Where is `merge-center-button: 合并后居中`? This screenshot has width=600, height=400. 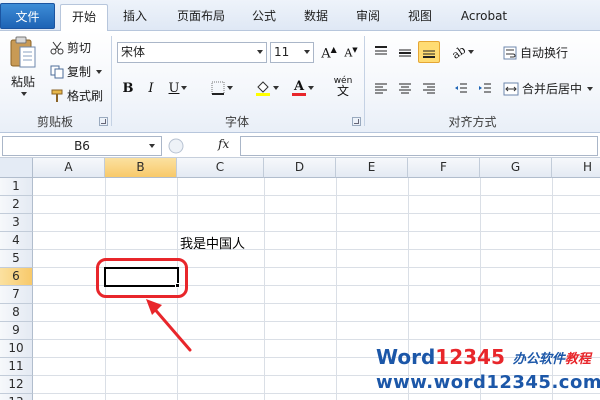 merge-center-button: 合并后居中 is located at coordinates (548, 88).